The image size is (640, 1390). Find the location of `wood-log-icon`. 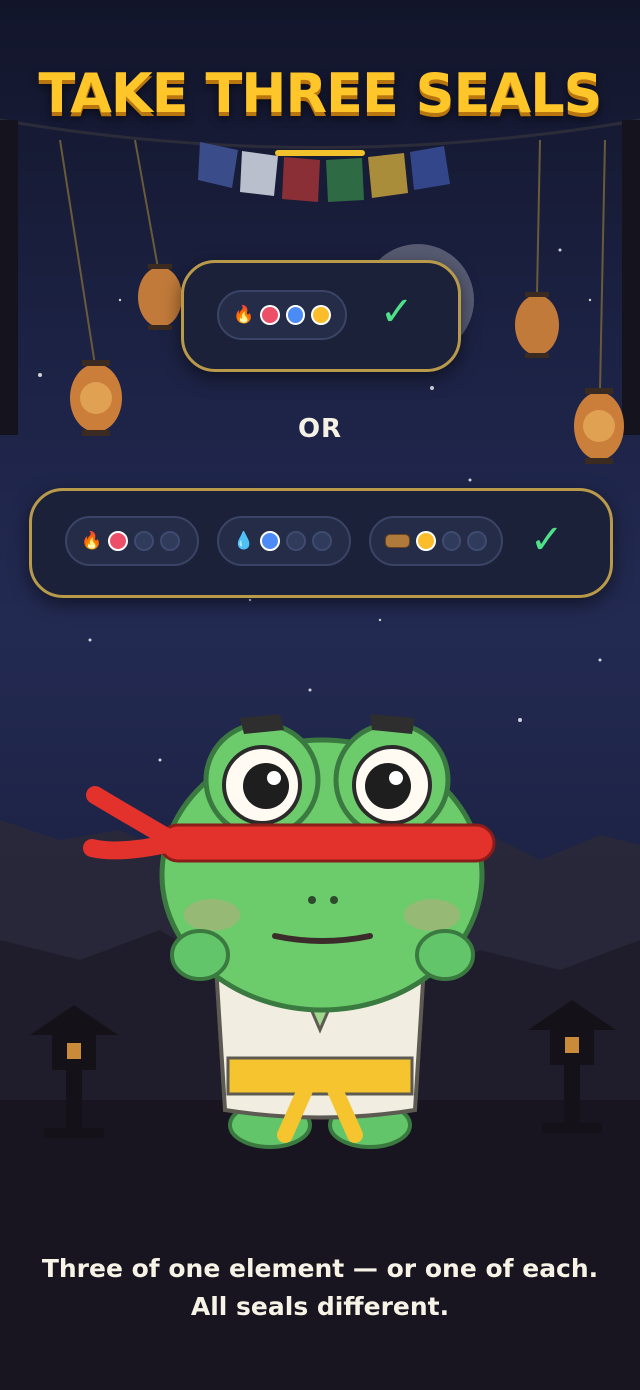

wood-log-icon is located at coordinates (398, 541).